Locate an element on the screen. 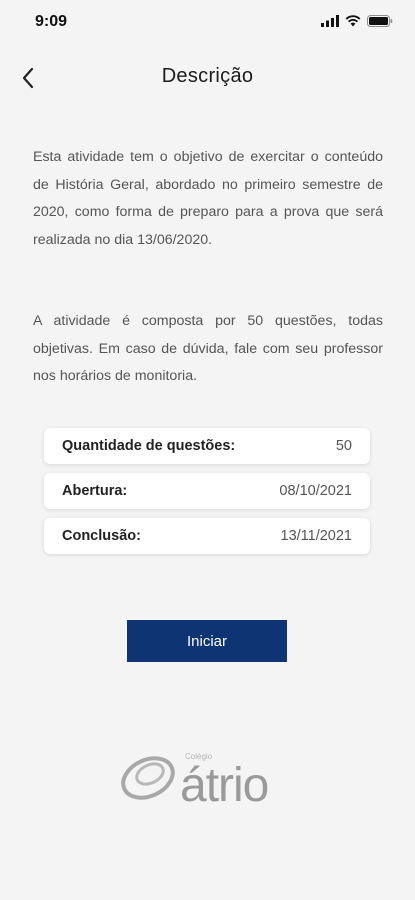 This screenshot has height=900, width=415. signal-icon is located at coordinates (330, 21).